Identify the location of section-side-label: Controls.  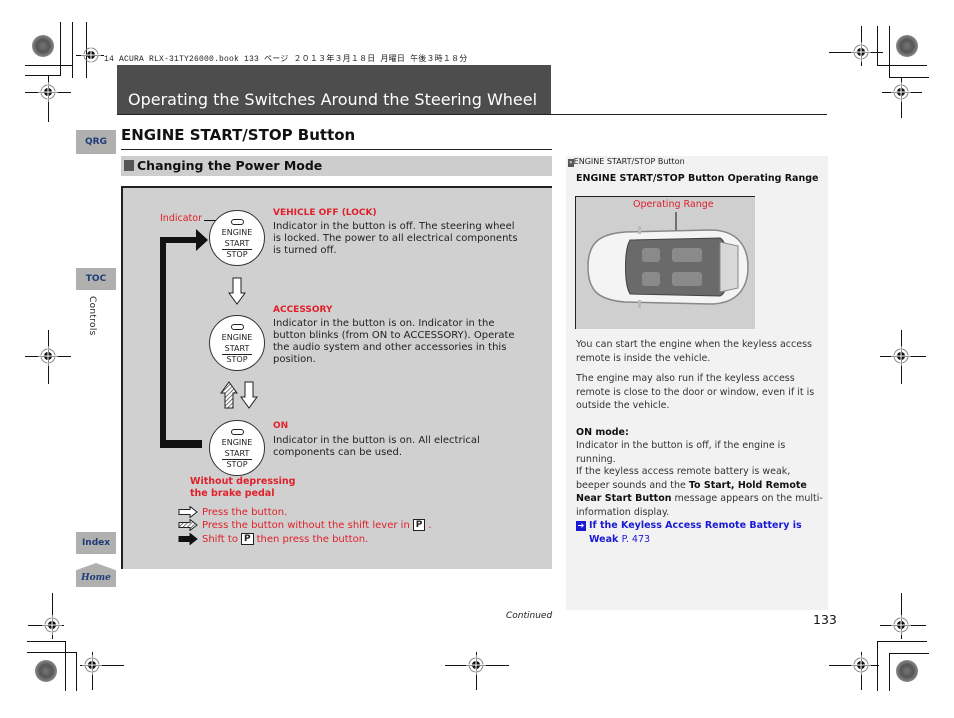
(92, 316).